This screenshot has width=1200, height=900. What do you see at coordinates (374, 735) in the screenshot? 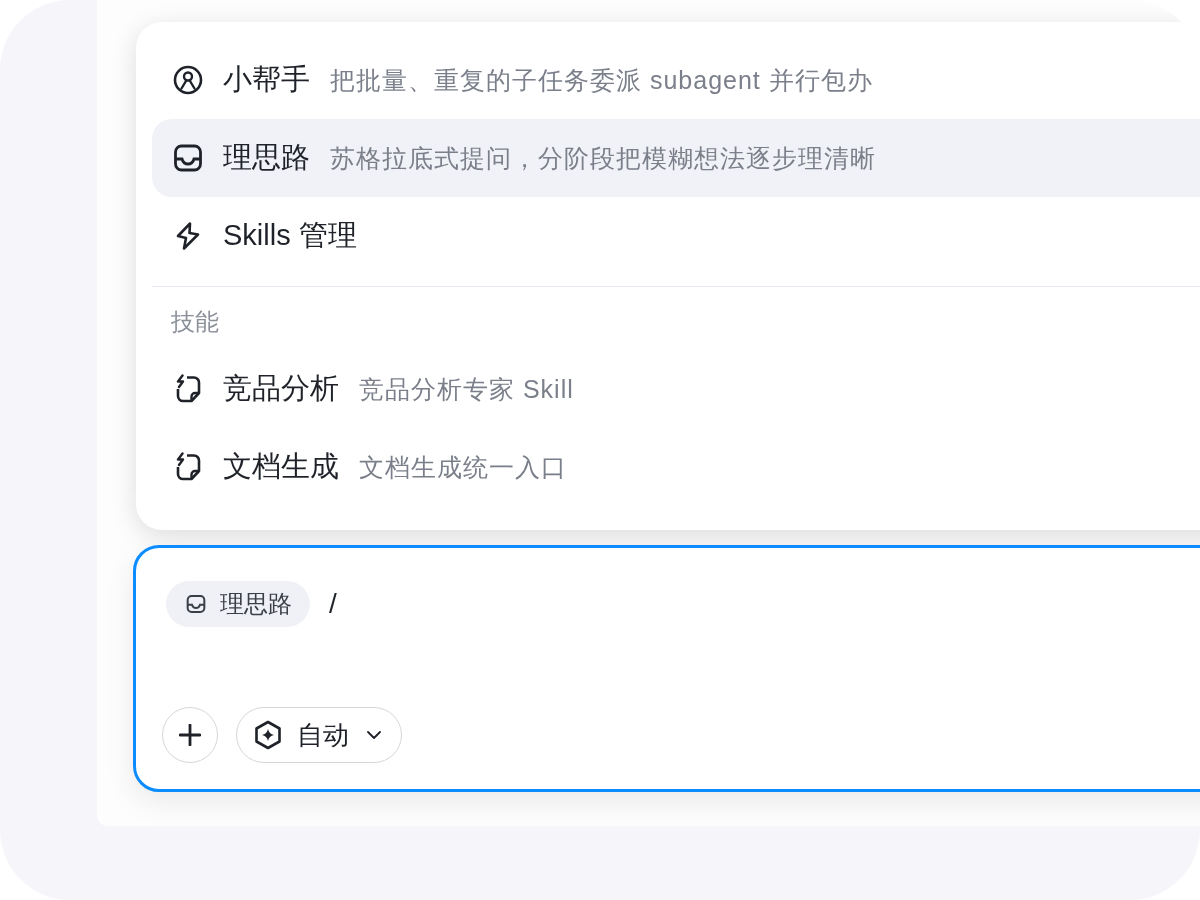
I see `chevron-down-icon` at bounding box center [374, 735].